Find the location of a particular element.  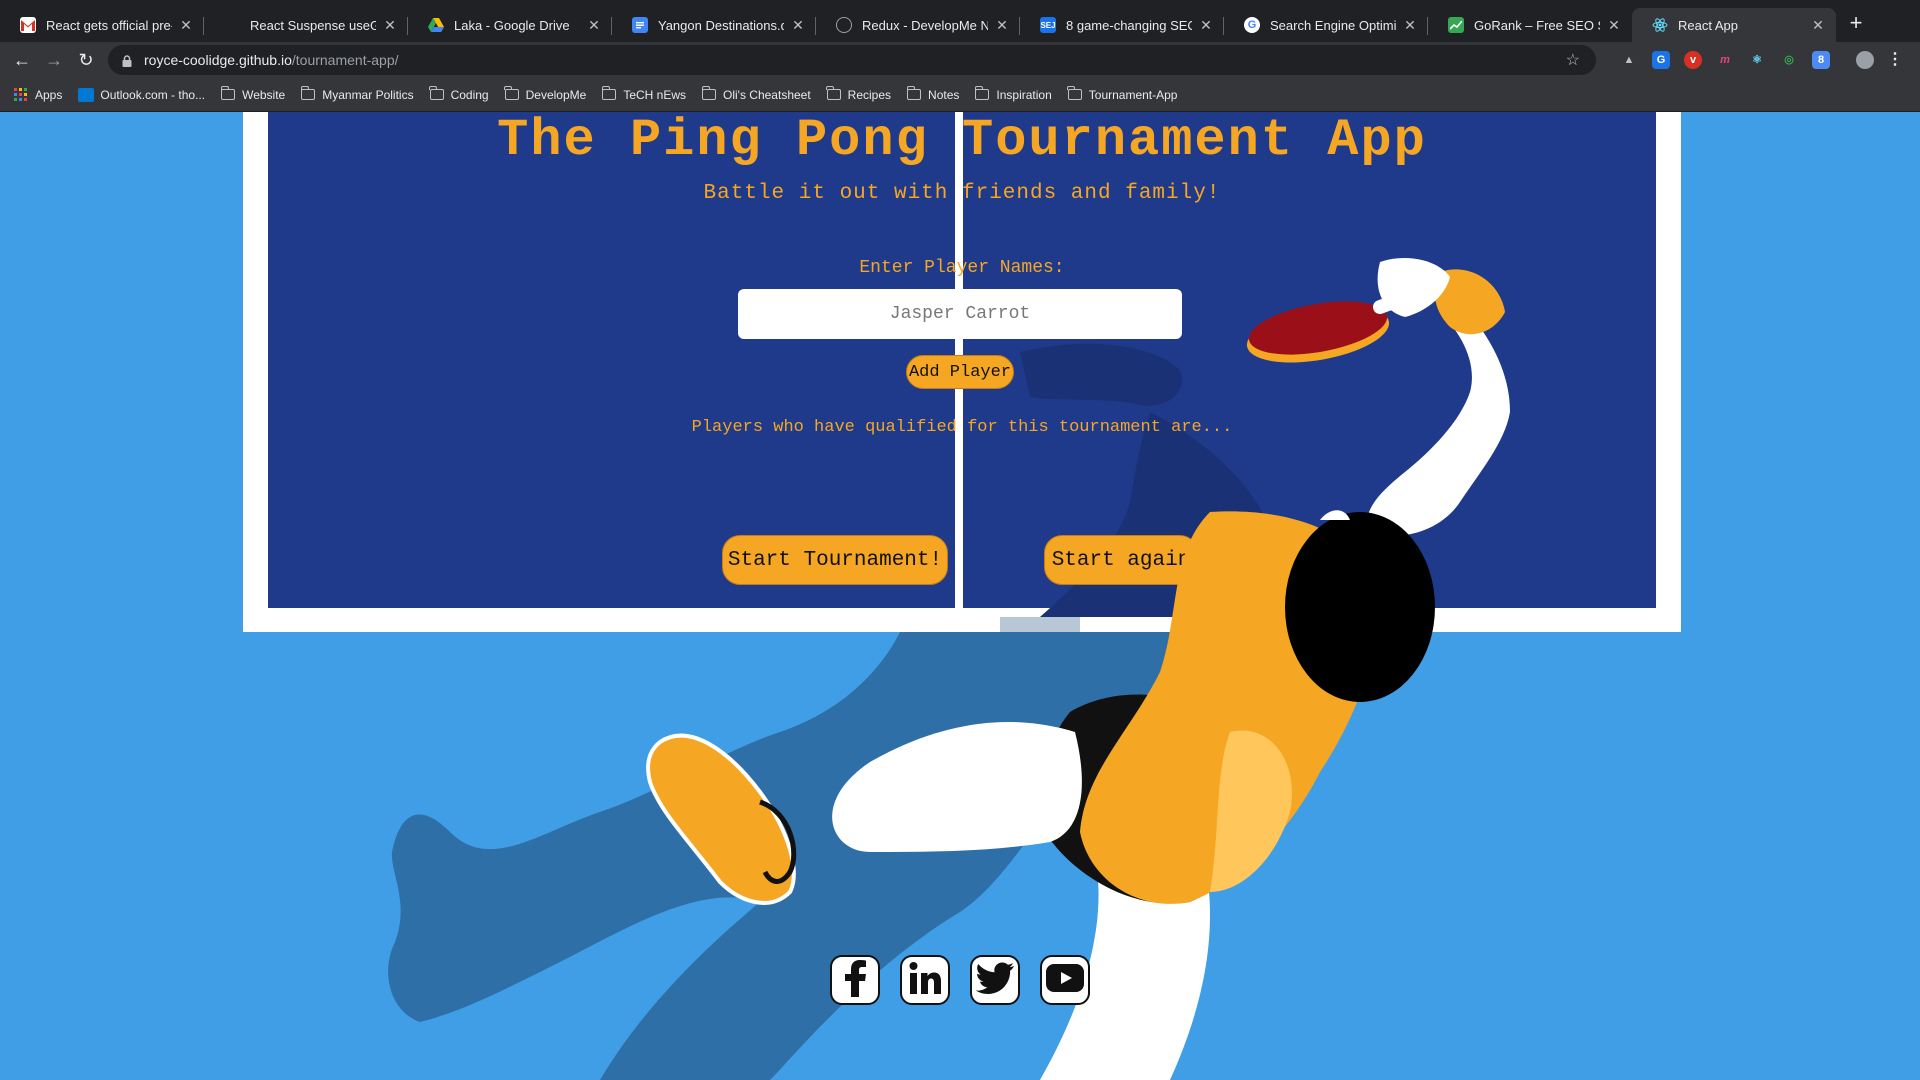

apps-grid-icon is located at coordinates (20, 94).